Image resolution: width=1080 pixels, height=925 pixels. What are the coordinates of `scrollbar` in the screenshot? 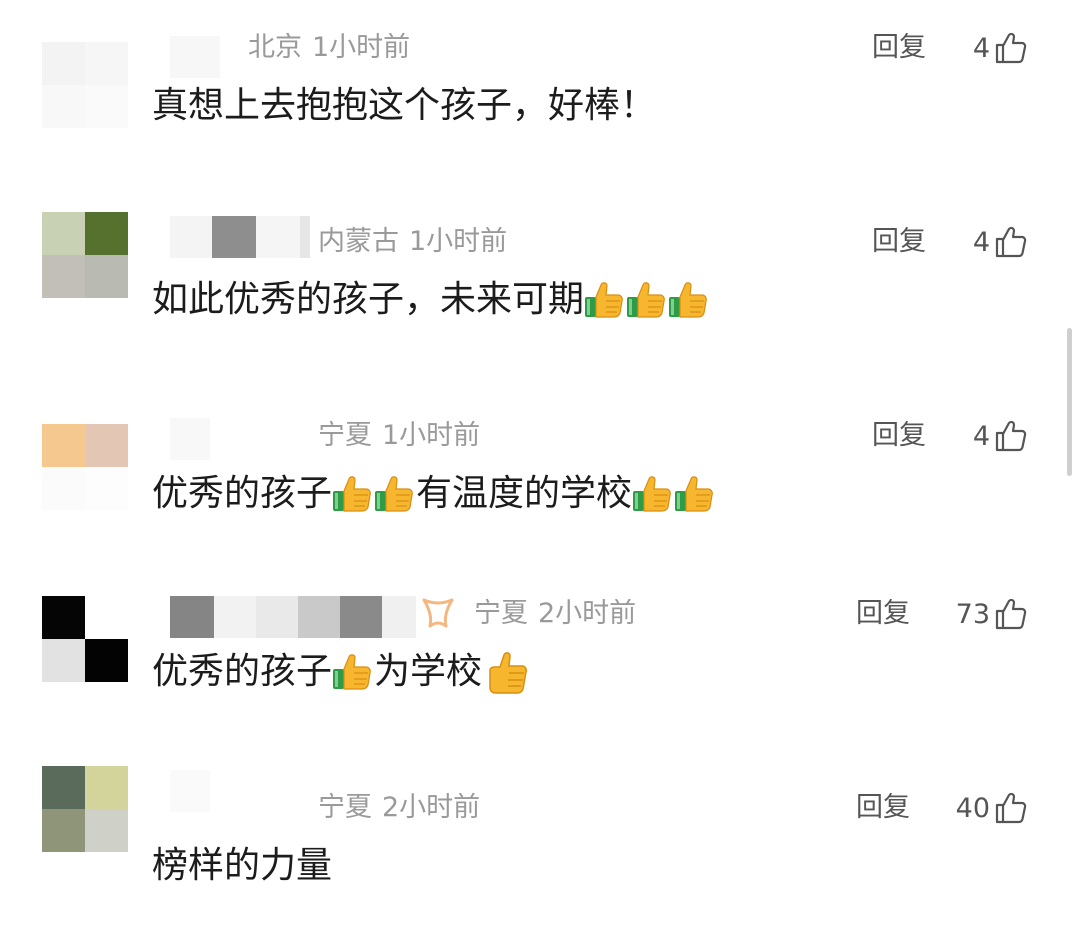 It's located at (1069, 402).